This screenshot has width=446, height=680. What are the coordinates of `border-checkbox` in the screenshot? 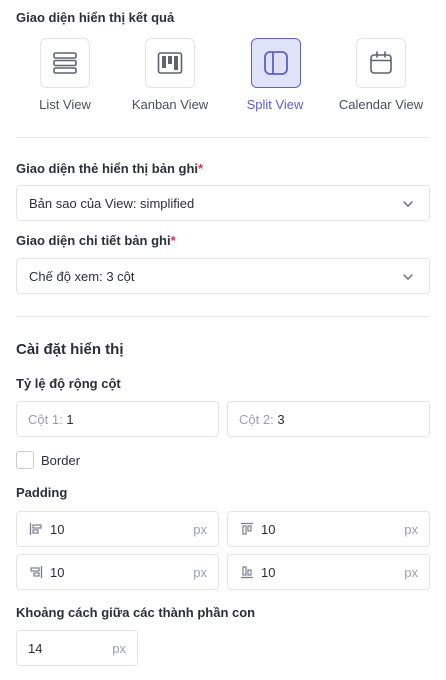 It's located at (25, 460).